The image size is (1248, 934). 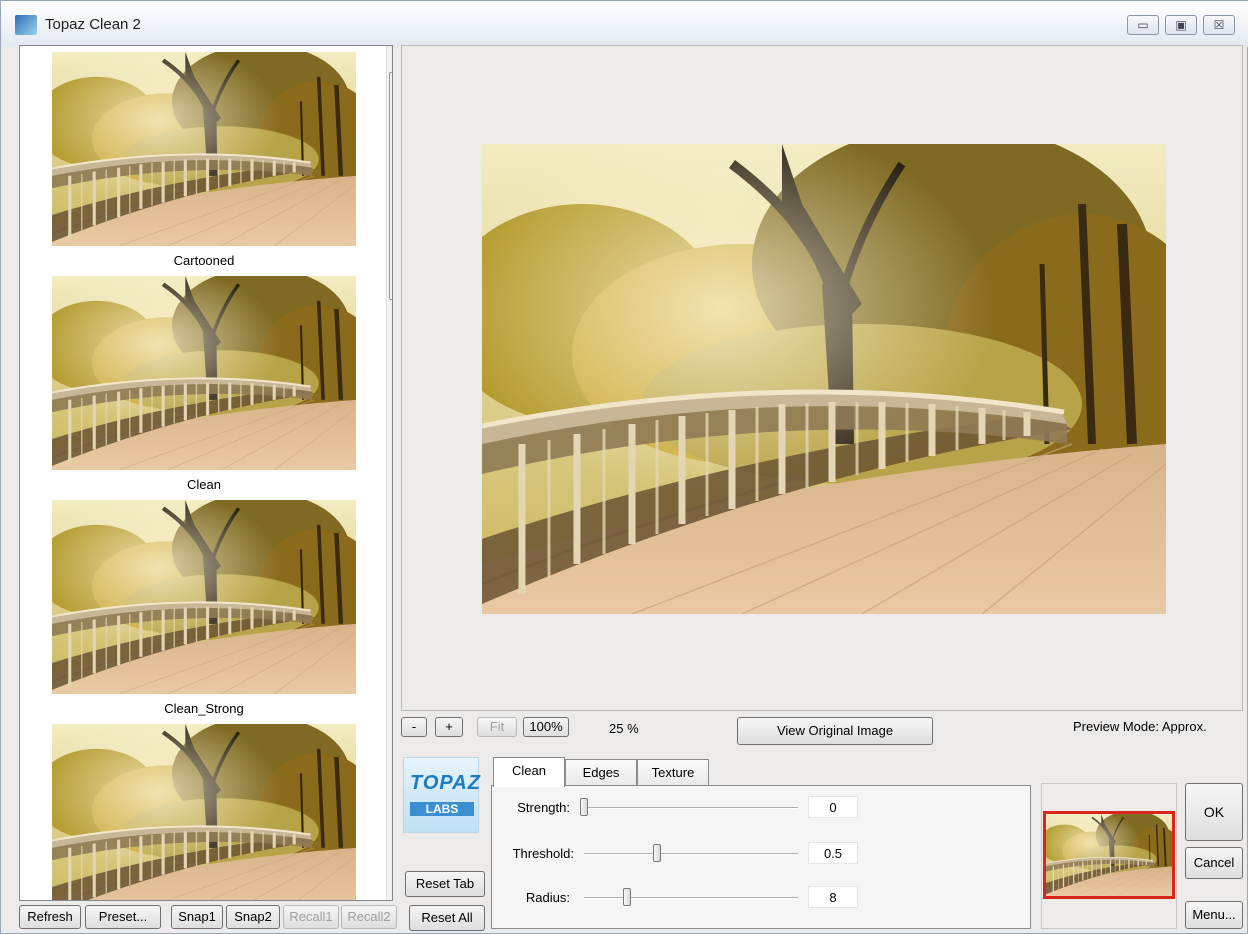 What do you see at coordinates (369, 917) in the screenshot?
I see `recall2-button: Recall2` at bounding box center [369, 917].